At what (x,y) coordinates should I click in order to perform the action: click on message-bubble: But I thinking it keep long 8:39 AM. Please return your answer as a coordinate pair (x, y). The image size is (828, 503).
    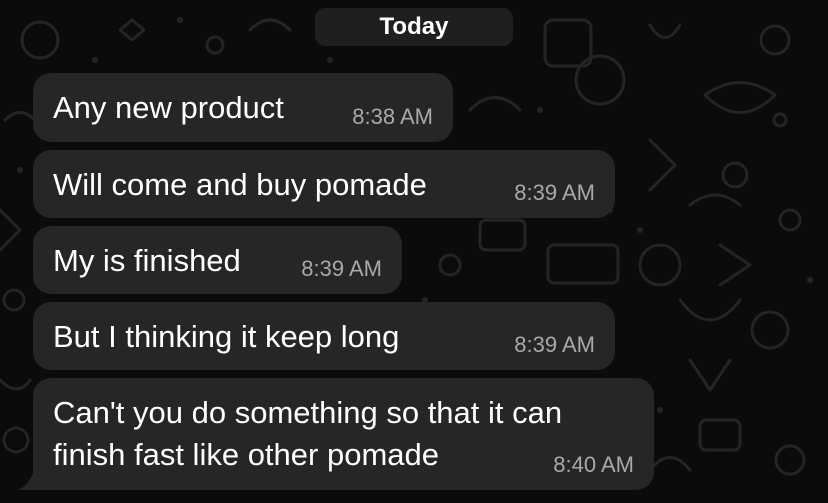
    Looking at the image, I should click on (324, 336).